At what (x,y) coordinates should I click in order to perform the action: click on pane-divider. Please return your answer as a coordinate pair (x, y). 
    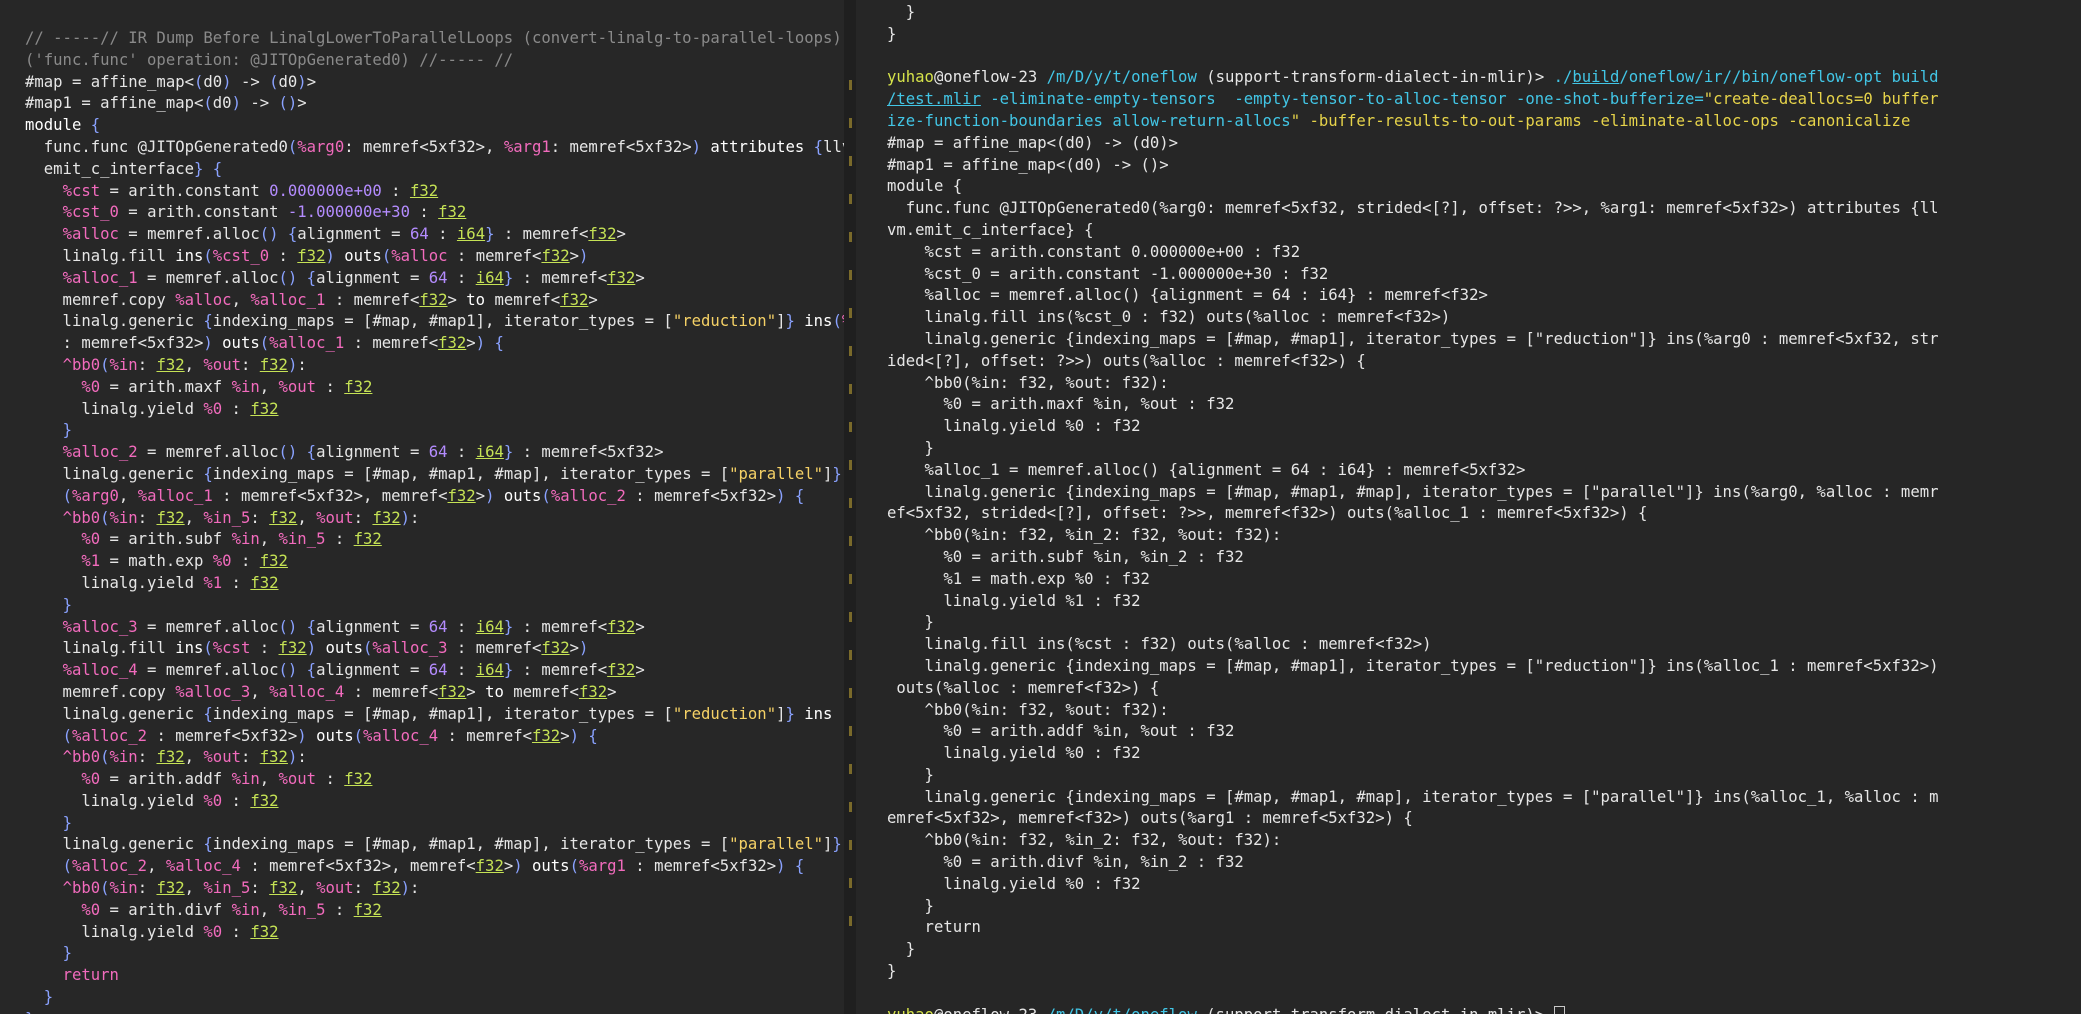
    Looking at the image, I should click on (850, 507).